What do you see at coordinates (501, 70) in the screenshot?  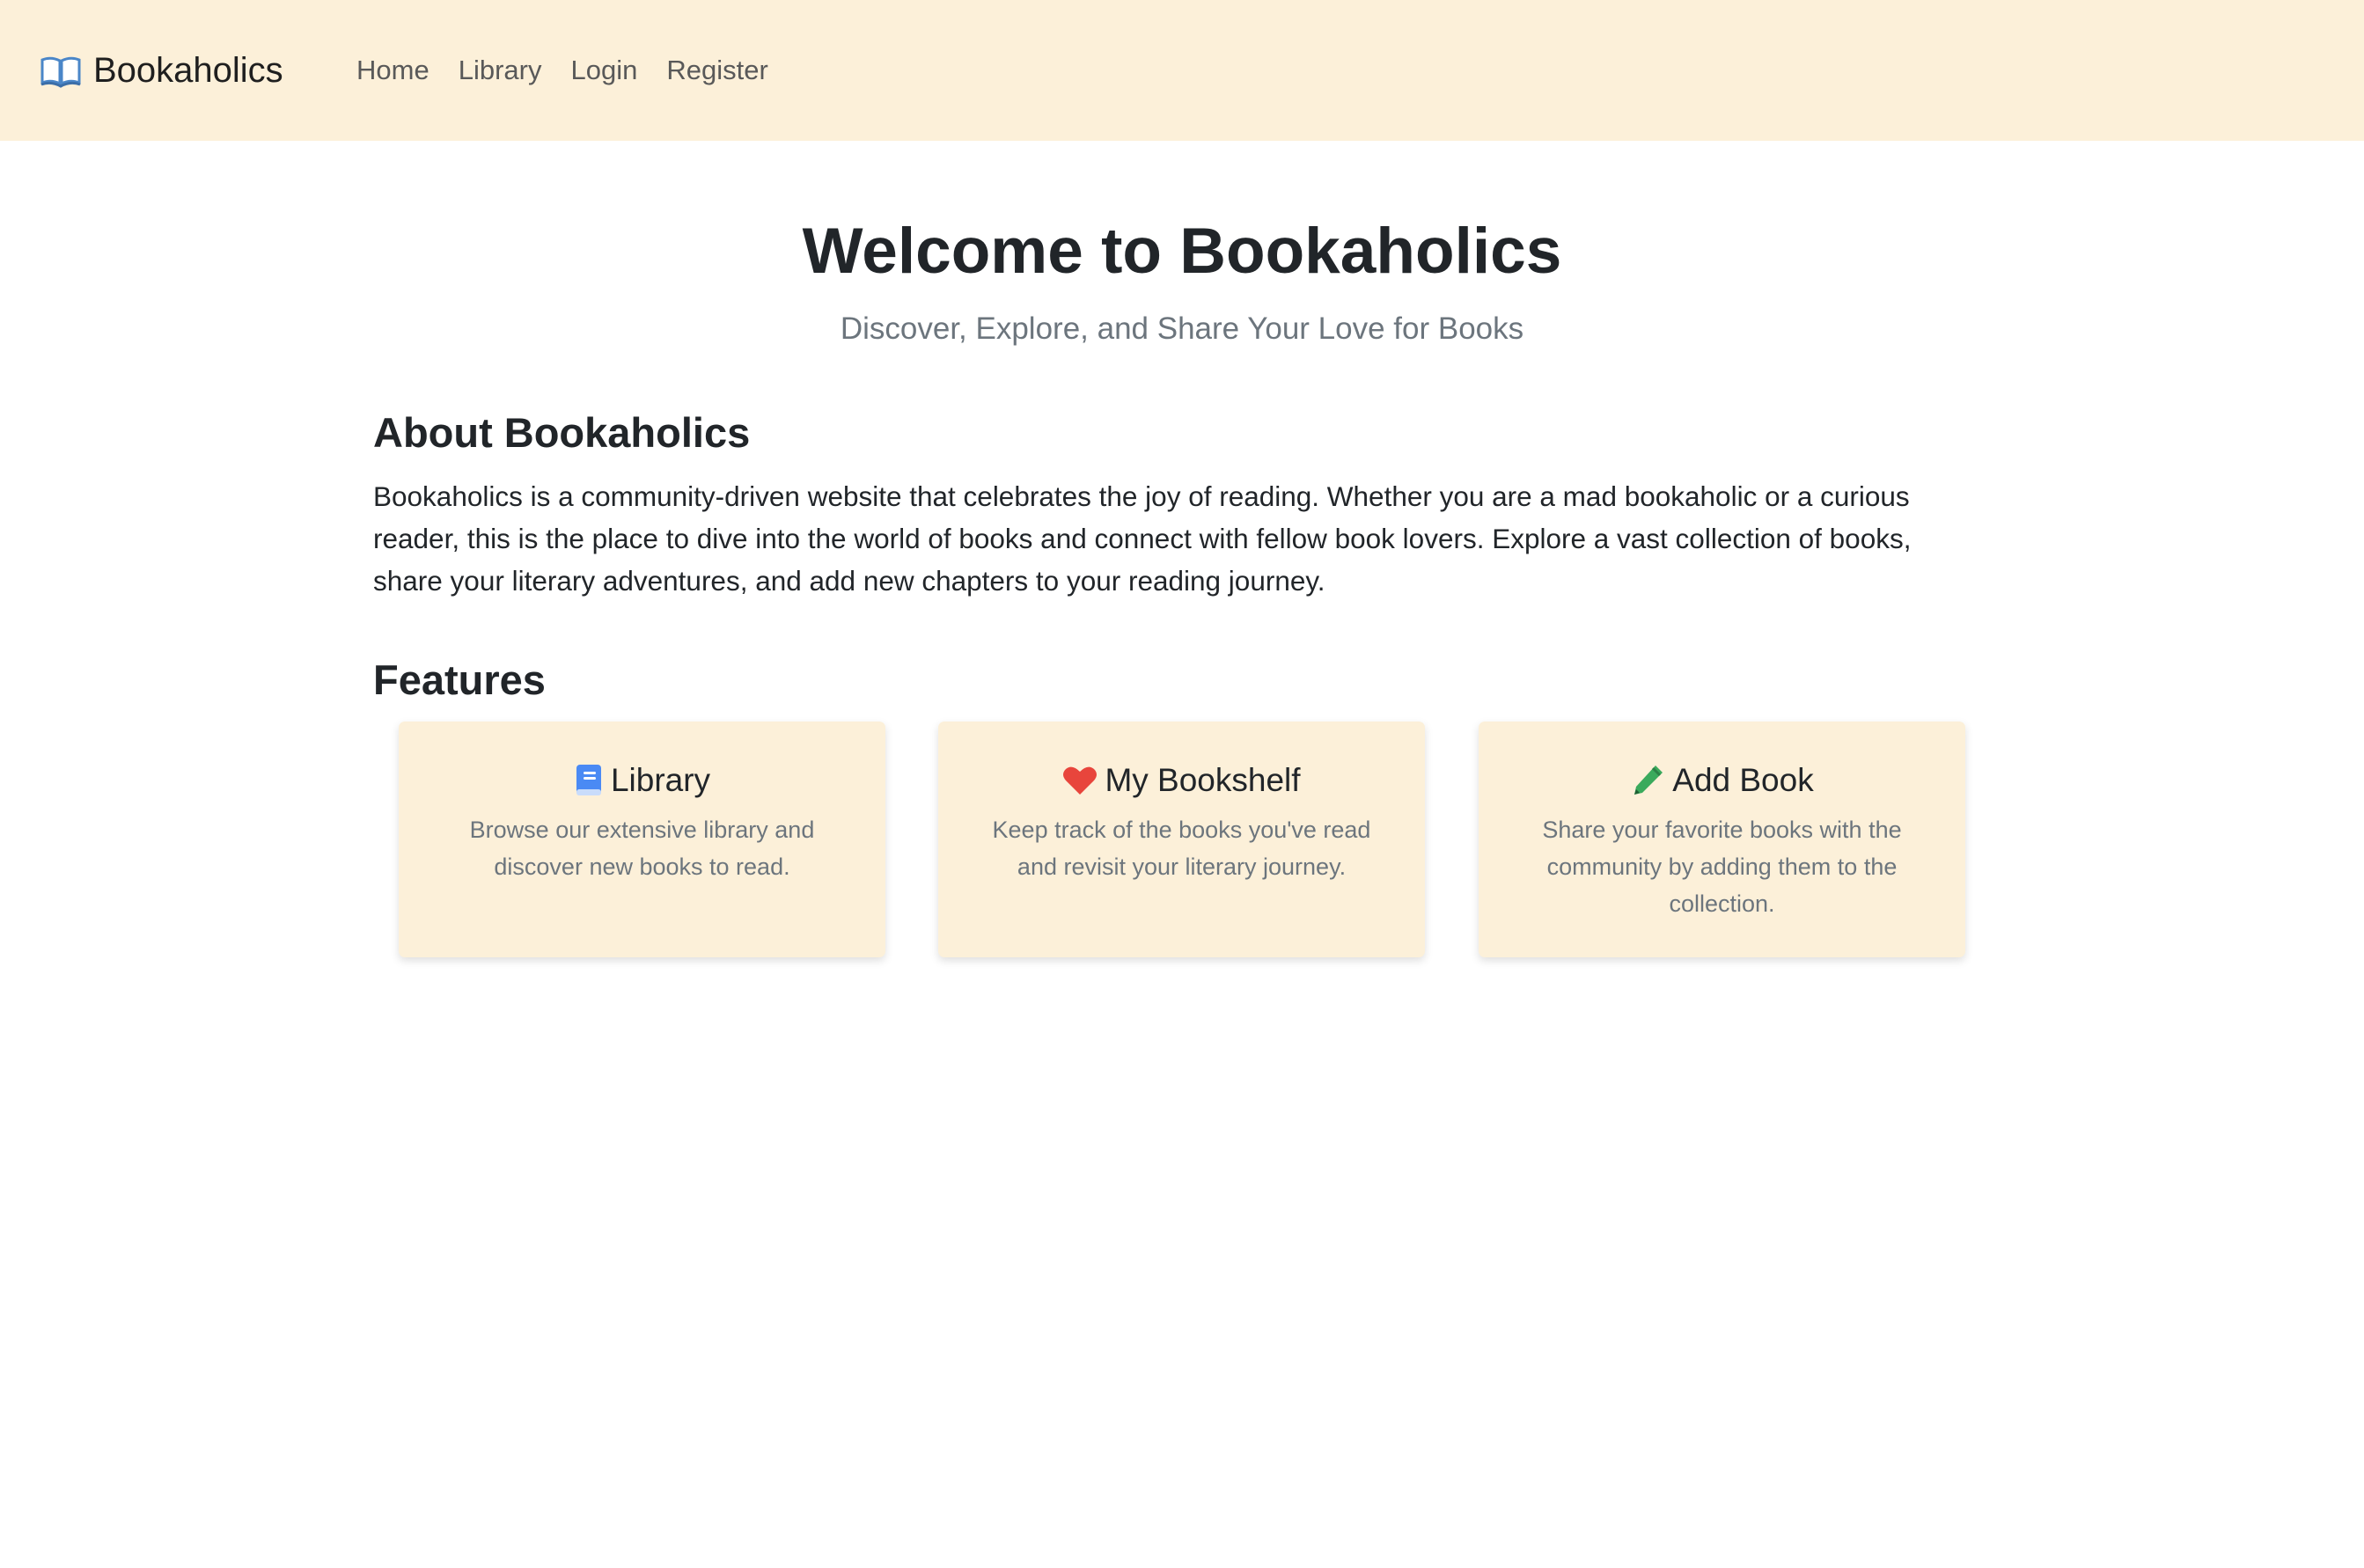 I see `nav-link-library: Library` at bounding box center [501, 70].